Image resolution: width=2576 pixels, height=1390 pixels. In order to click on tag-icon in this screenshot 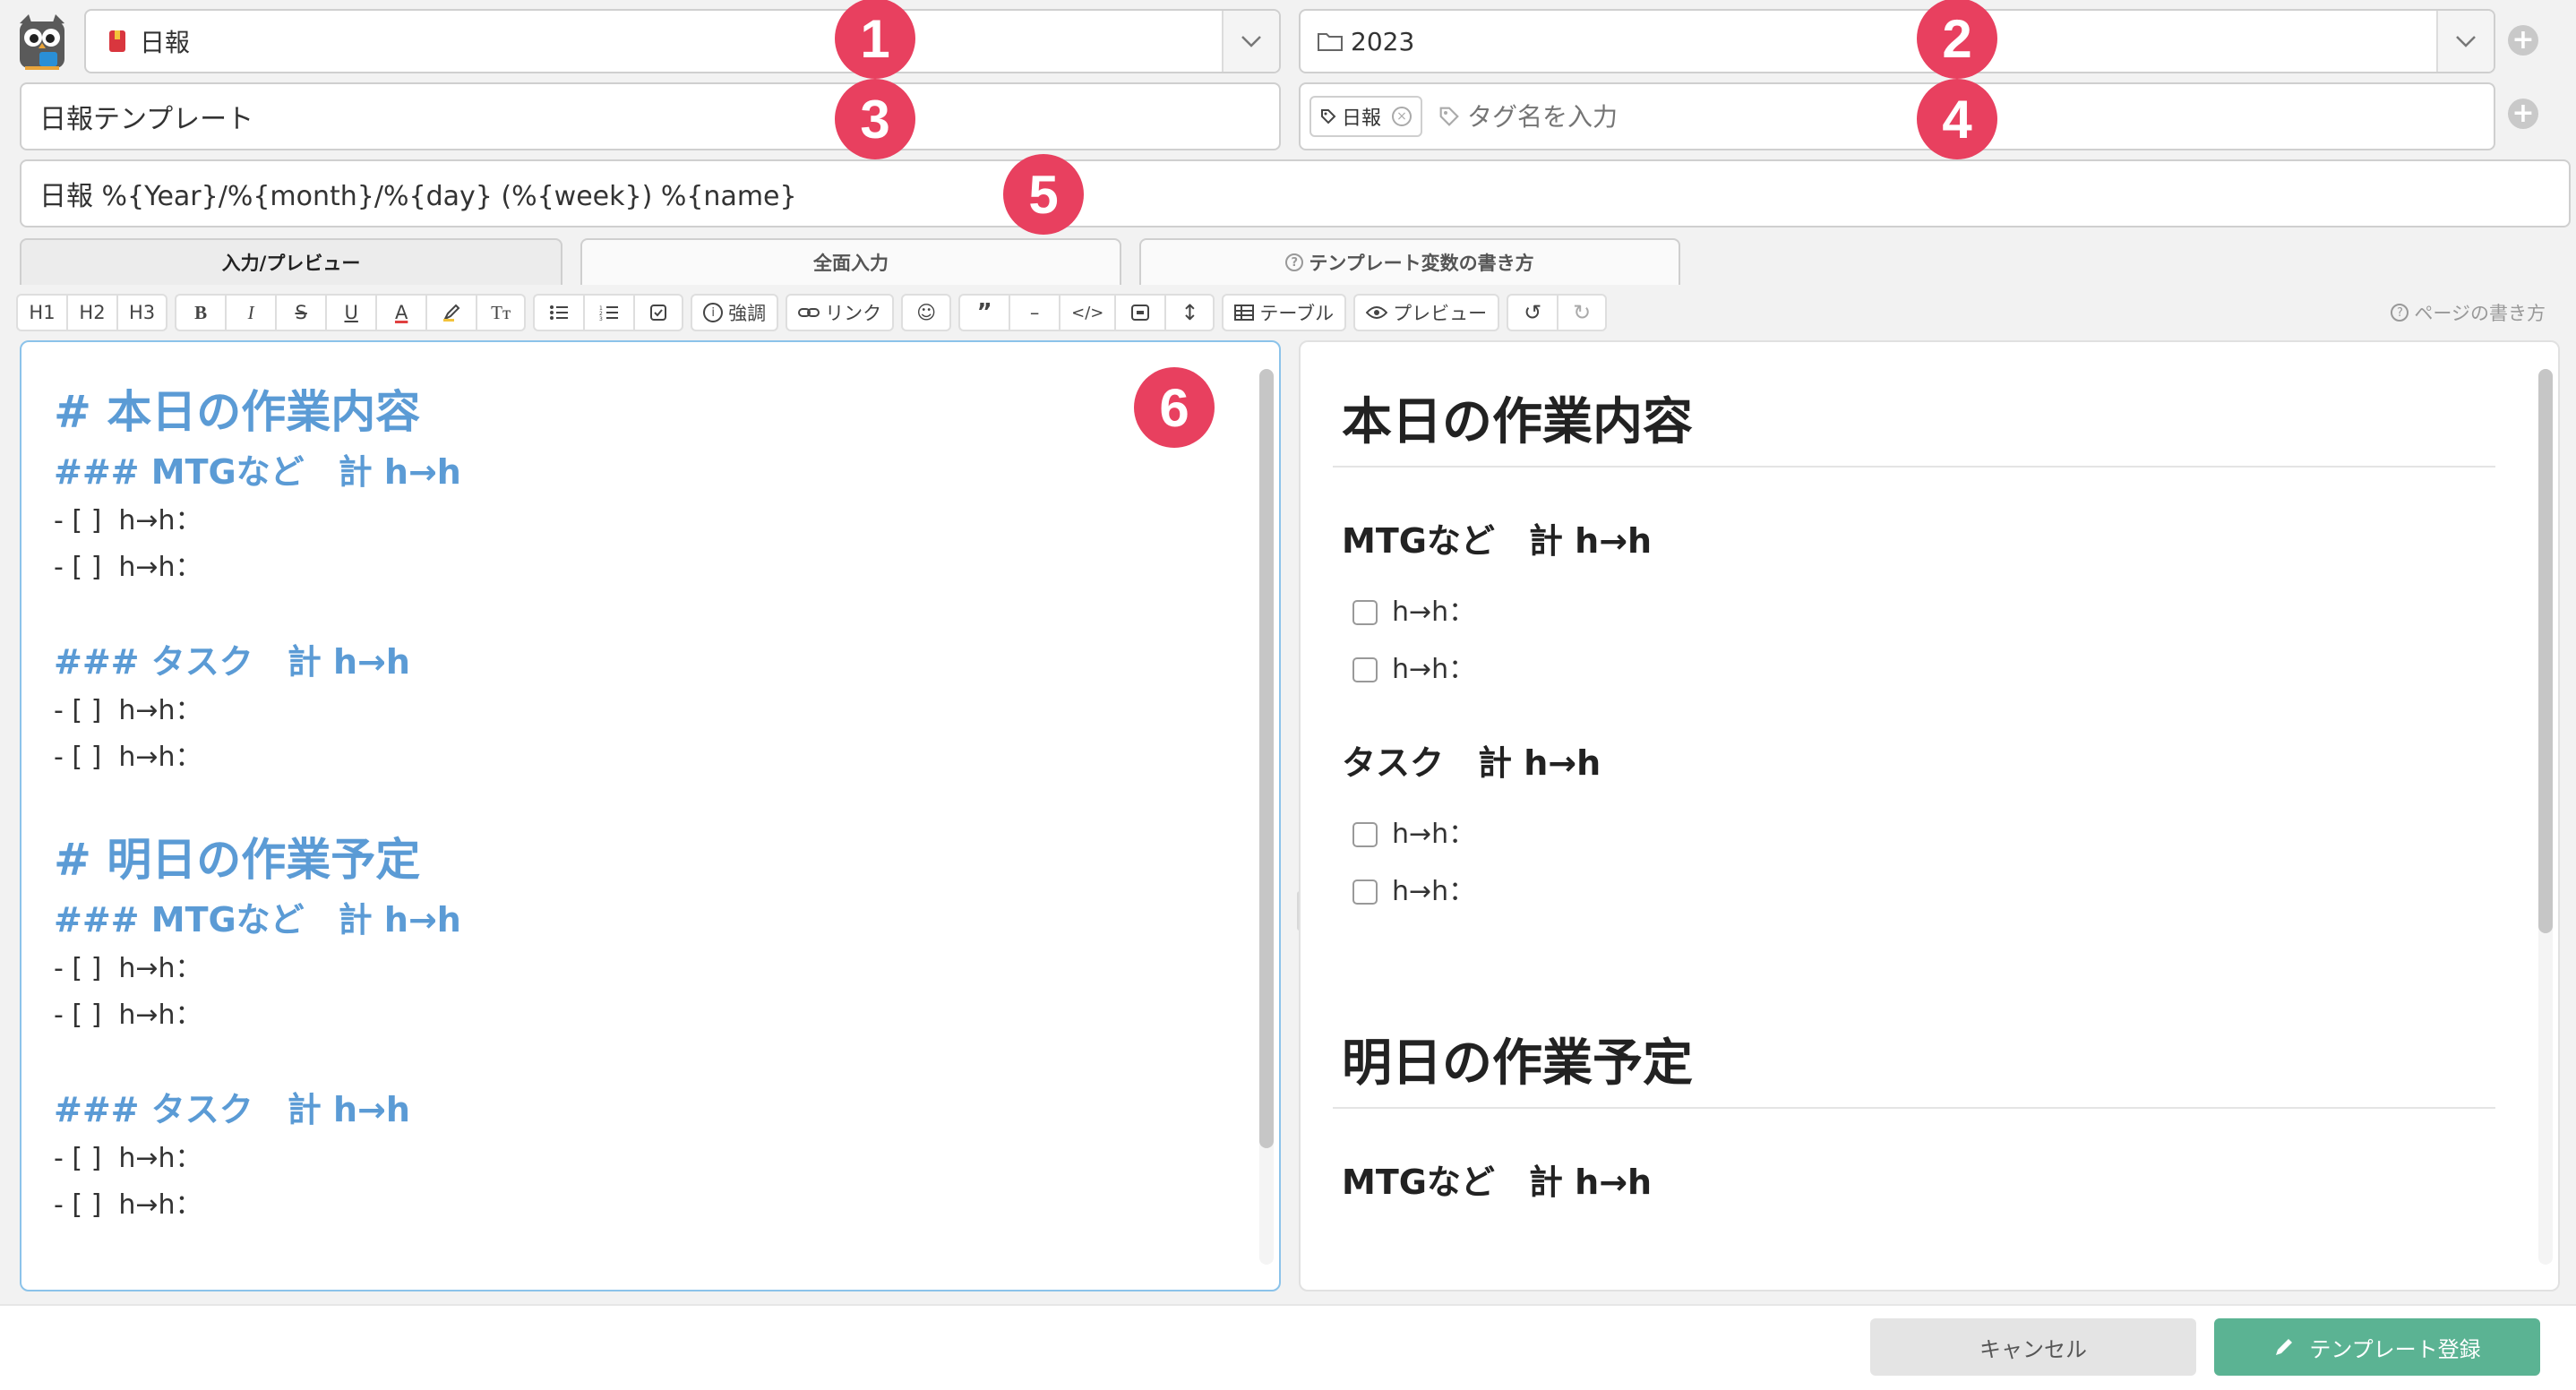, I will do `click(1328, 117)`.